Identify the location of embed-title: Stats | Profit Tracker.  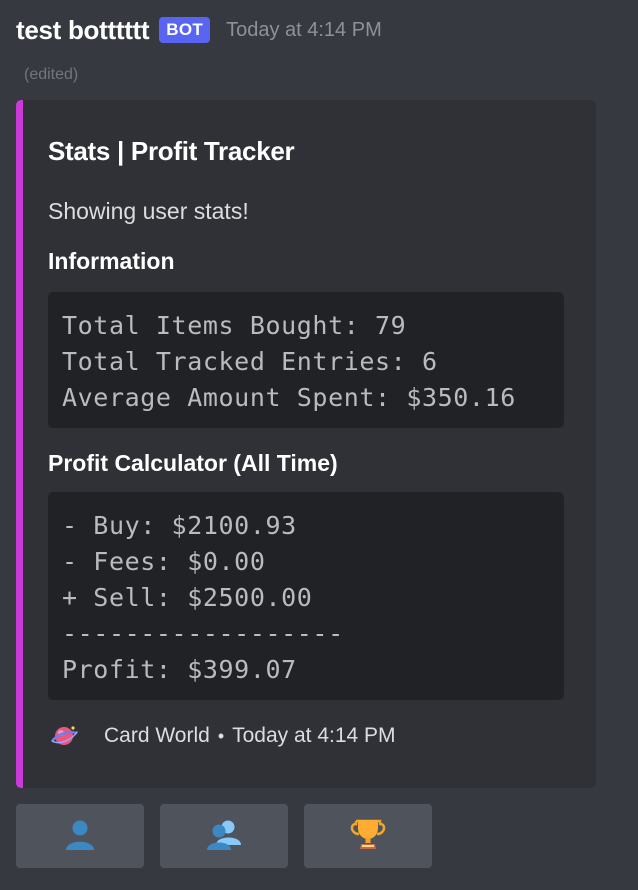
(171, 151).